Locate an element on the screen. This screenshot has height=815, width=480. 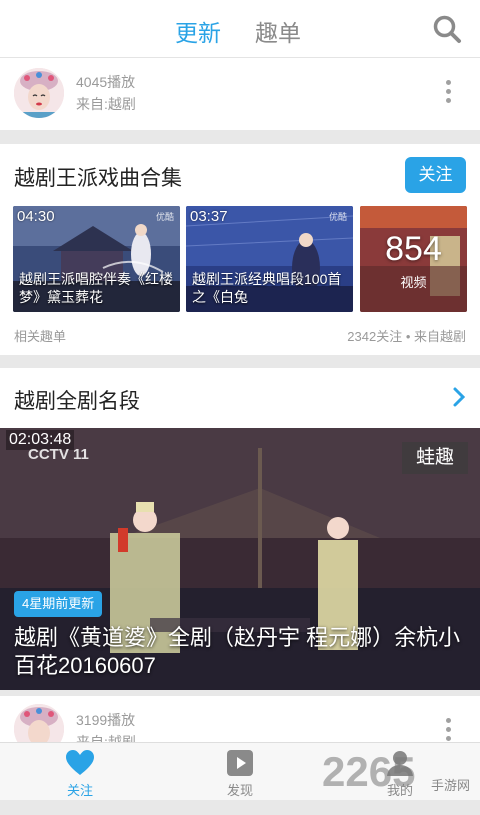
collection-meta: 2342关注 • 来自越剧 is located at coordinates (406, 336).